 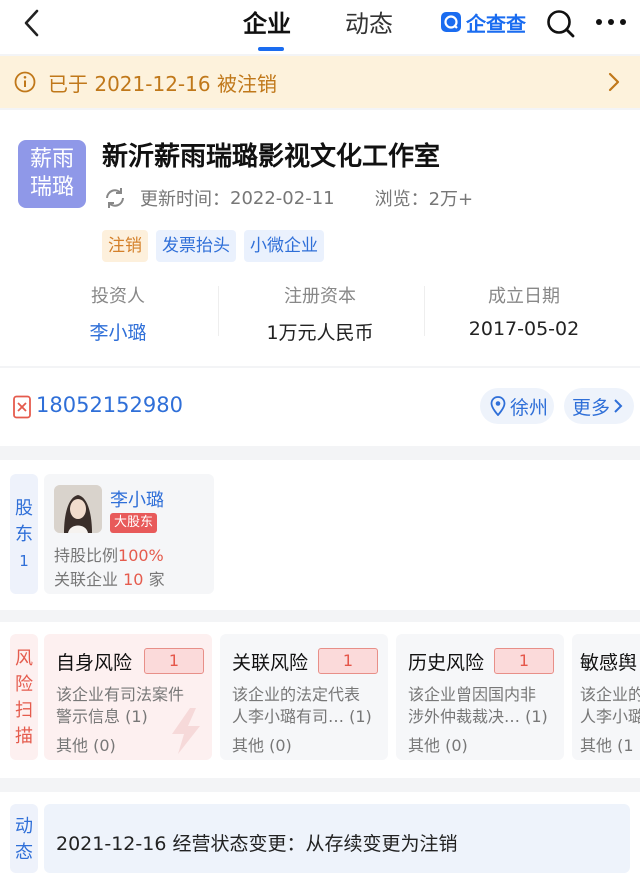 I want to click on location-city: 徐州, so click(x=529, y=407).